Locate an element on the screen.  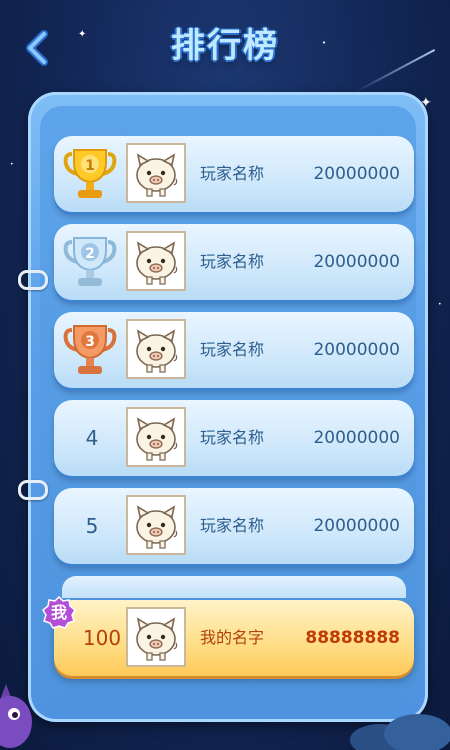
my-player-name: 我的名字 is located at coordinates (232, 637).